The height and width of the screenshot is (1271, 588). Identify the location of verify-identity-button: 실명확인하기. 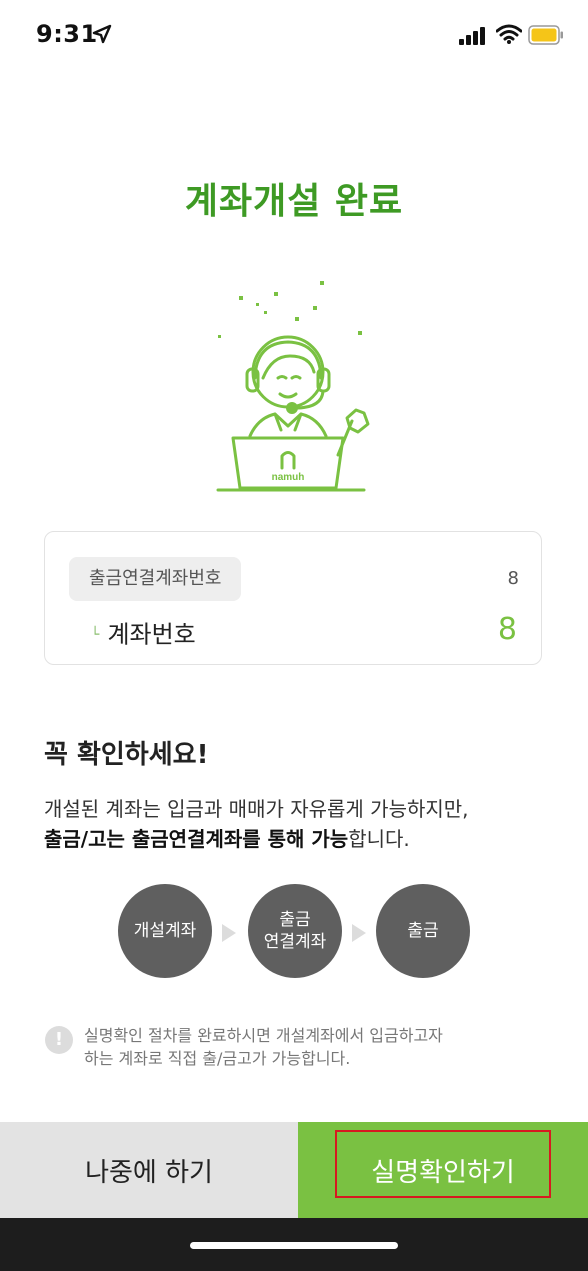
(443, 1170).